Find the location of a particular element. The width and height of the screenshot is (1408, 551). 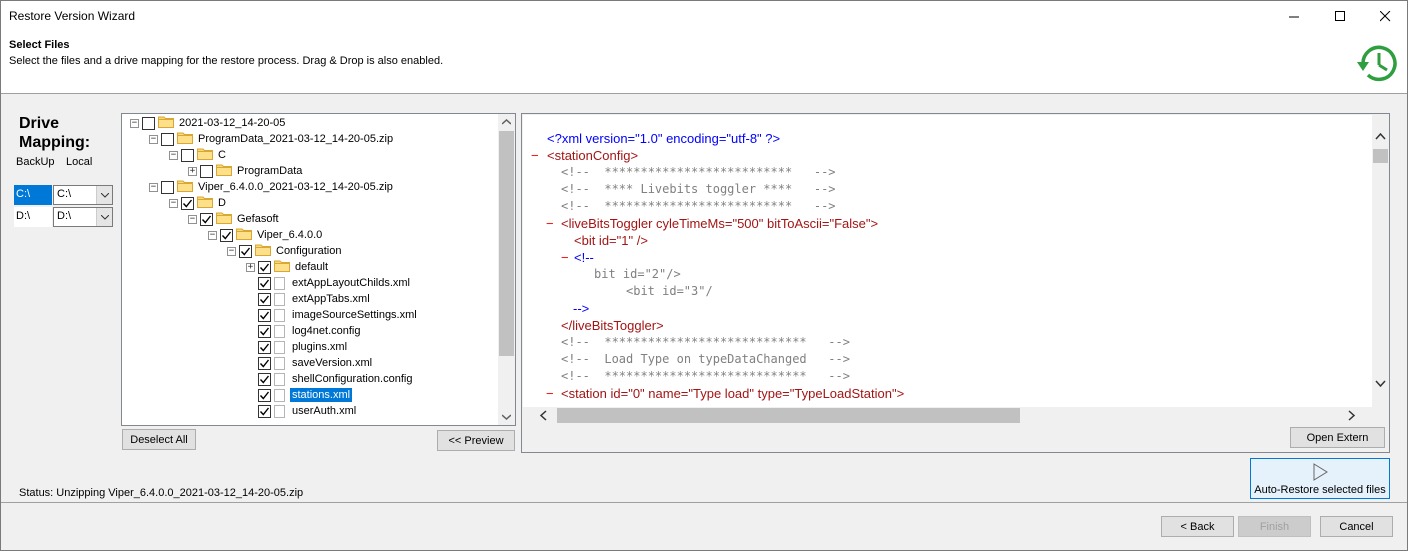

tree-item: + default is located at coordinates (288, 267).